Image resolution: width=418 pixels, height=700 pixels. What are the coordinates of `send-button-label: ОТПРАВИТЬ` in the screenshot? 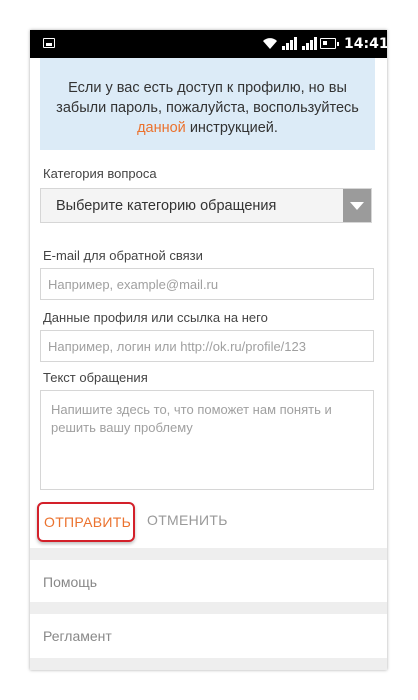 It's located at (88, 522).